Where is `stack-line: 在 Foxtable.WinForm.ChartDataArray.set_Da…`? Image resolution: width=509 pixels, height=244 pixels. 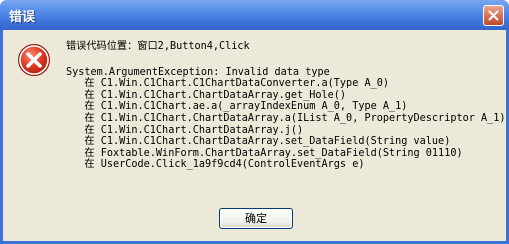 stack-line: 在 Foxtable.WinForm.ChartDataArray.set_Da… is located at coordinates (264, 153).